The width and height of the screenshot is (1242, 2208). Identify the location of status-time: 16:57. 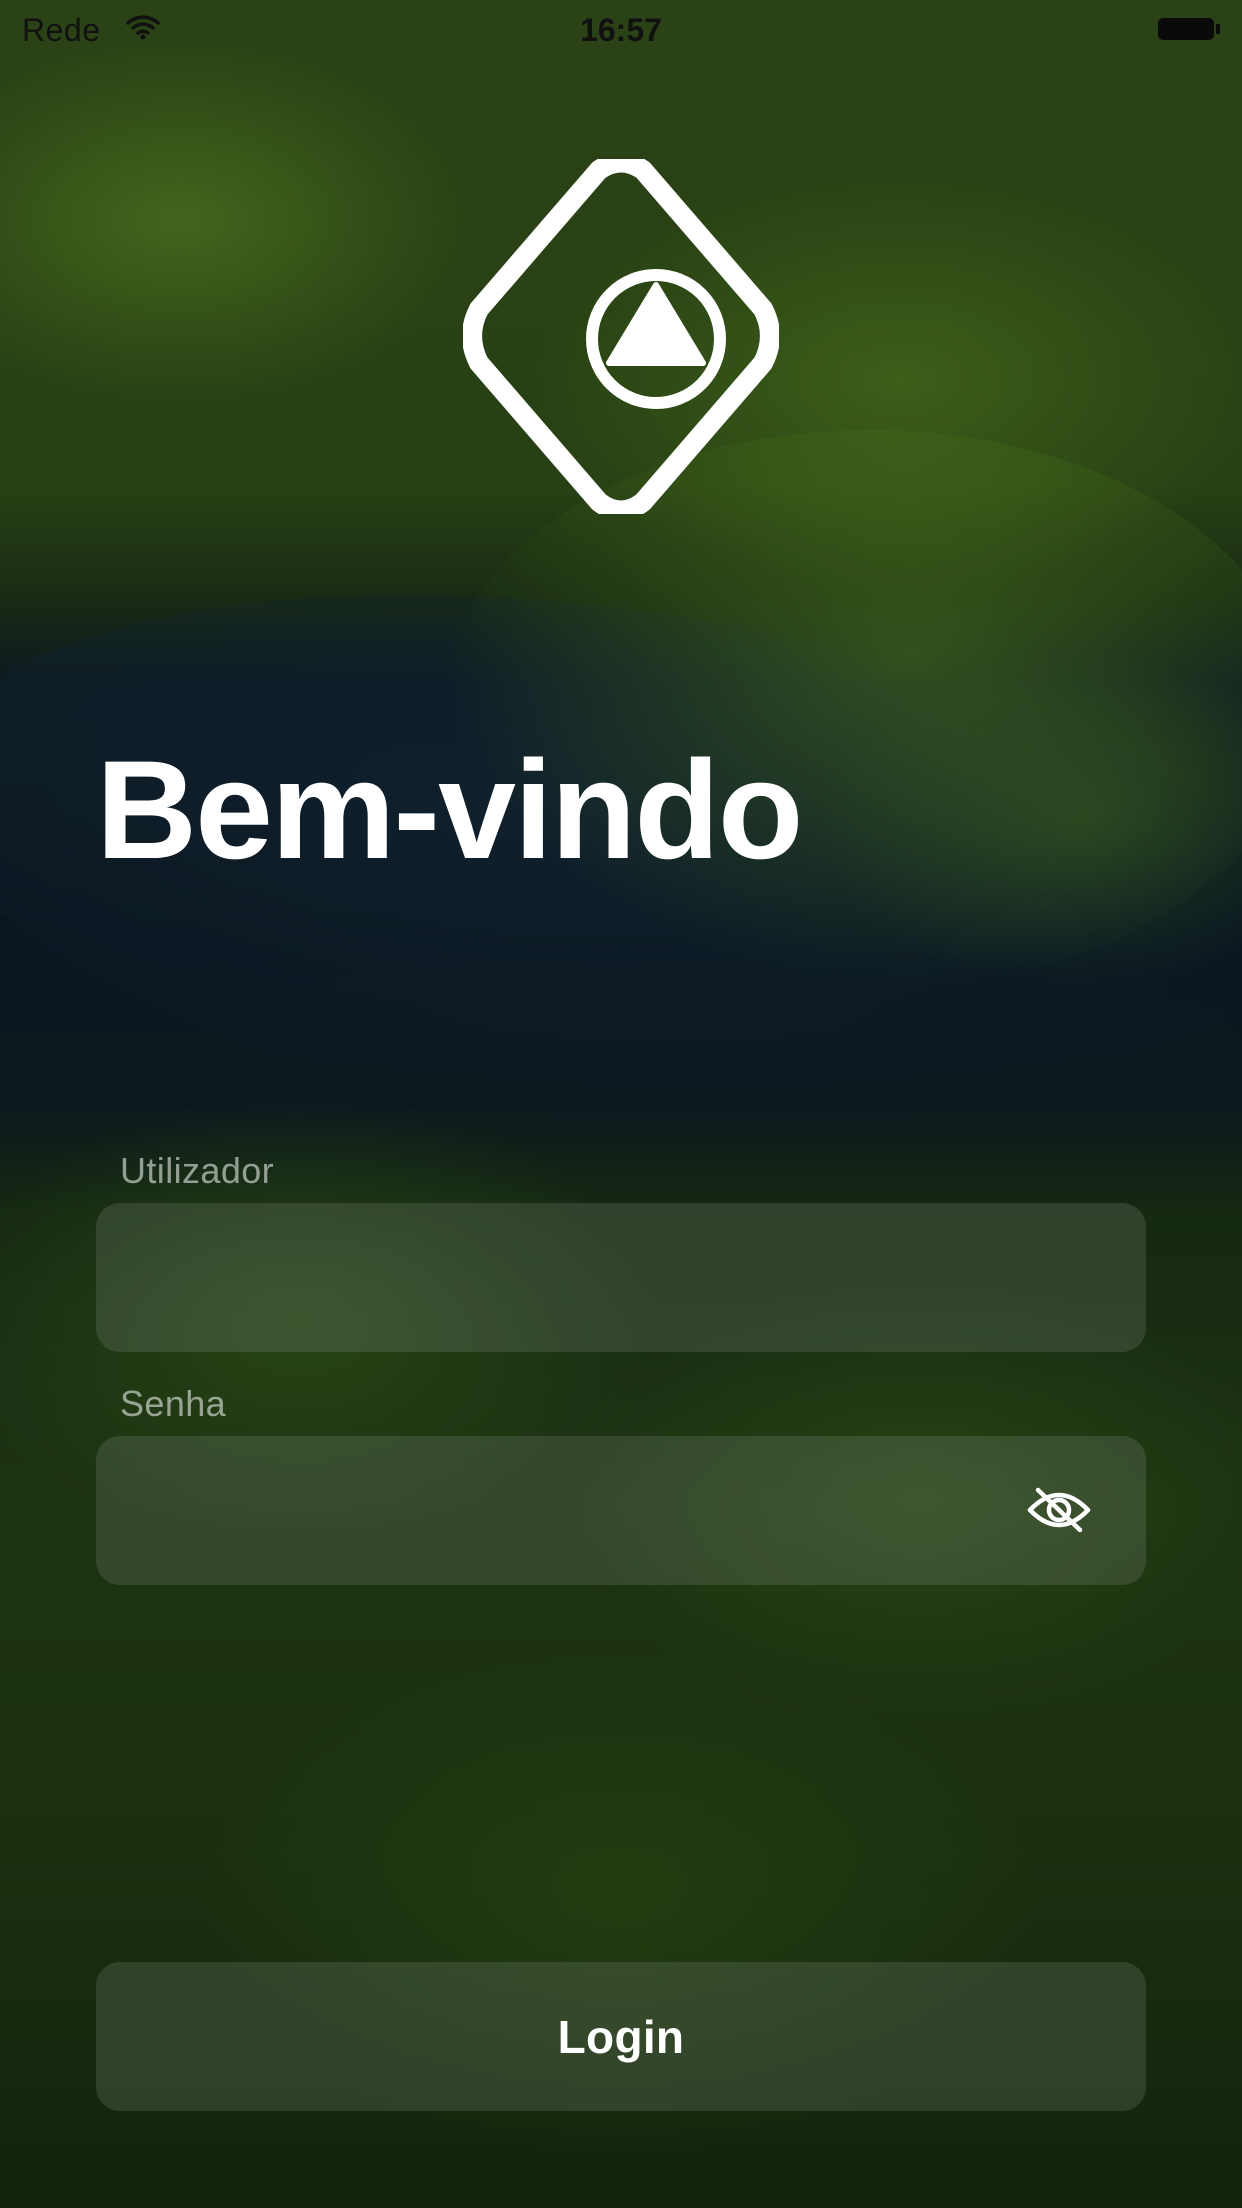
(621, 30).